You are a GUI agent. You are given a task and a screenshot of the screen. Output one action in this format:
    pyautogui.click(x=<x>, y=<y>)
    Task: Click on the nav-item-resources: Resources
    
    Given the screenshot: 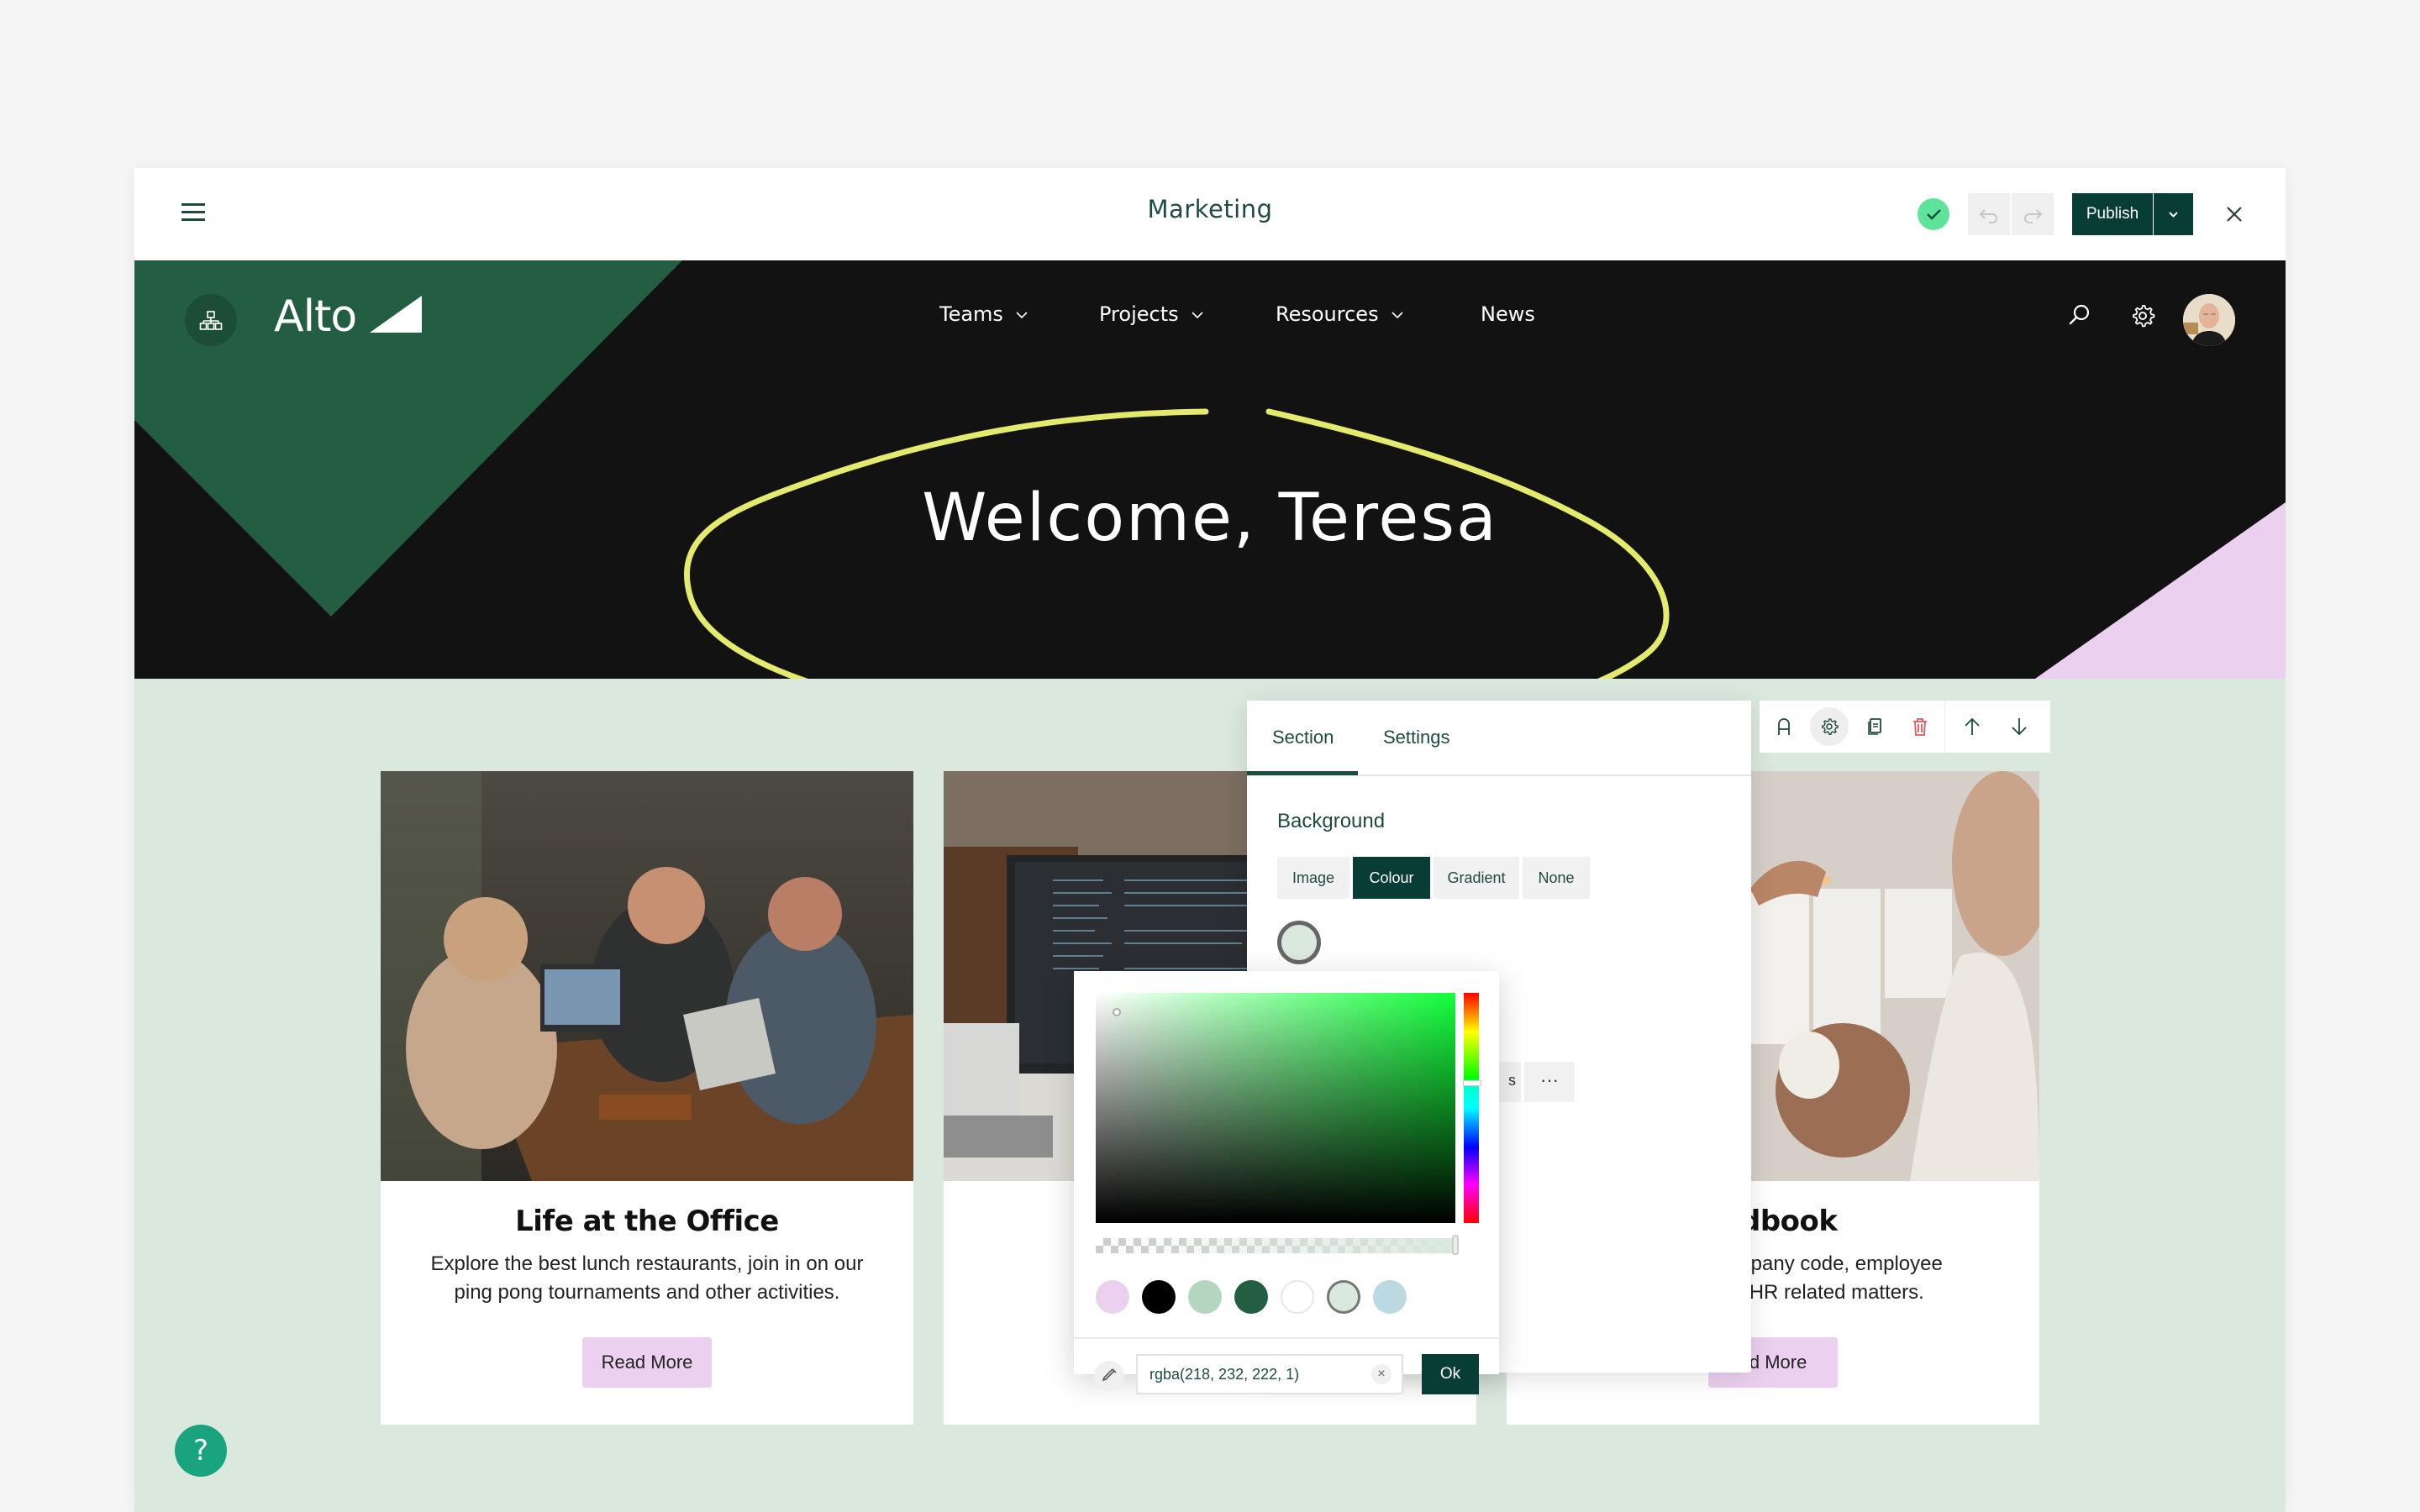 What is the action you would take?
    pyautogui.click(x=1340, y=314)
    